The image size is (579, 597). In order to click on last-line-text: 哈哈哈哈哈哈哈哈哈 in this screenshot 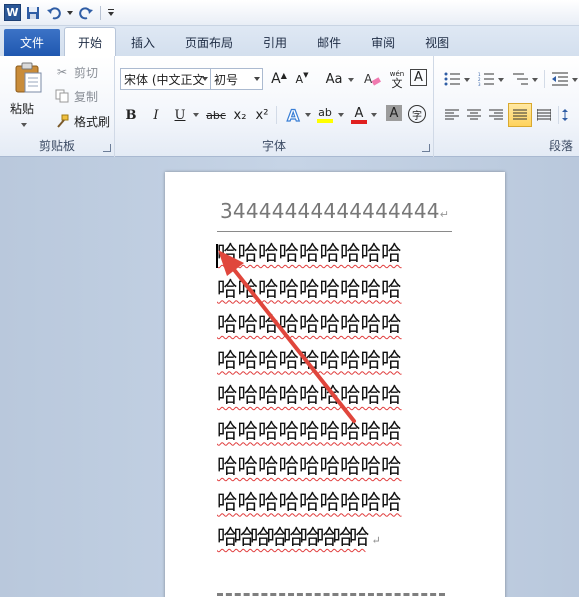, I will do `click(293, 537)`.